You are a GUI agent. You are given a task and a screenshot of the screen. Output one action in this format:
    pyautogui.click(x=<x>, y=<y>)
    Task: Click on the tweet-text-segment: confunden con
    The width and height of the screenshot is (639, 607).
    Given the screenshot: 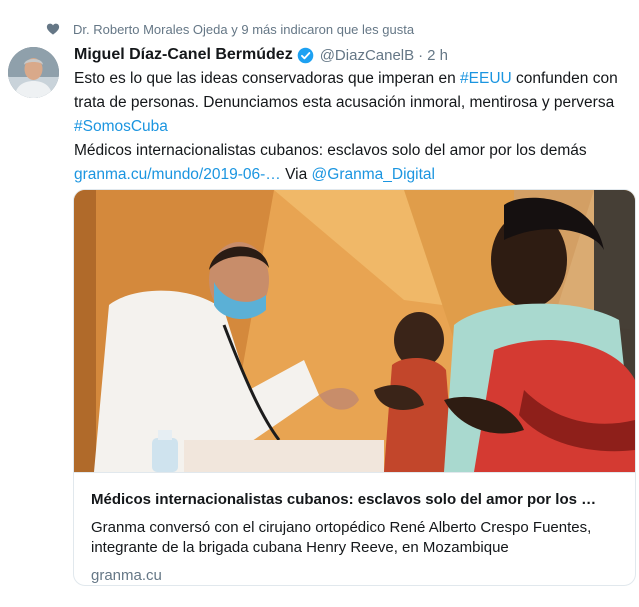 What is the action you would take?
    pyautogui.click(x=564, y=78)
    